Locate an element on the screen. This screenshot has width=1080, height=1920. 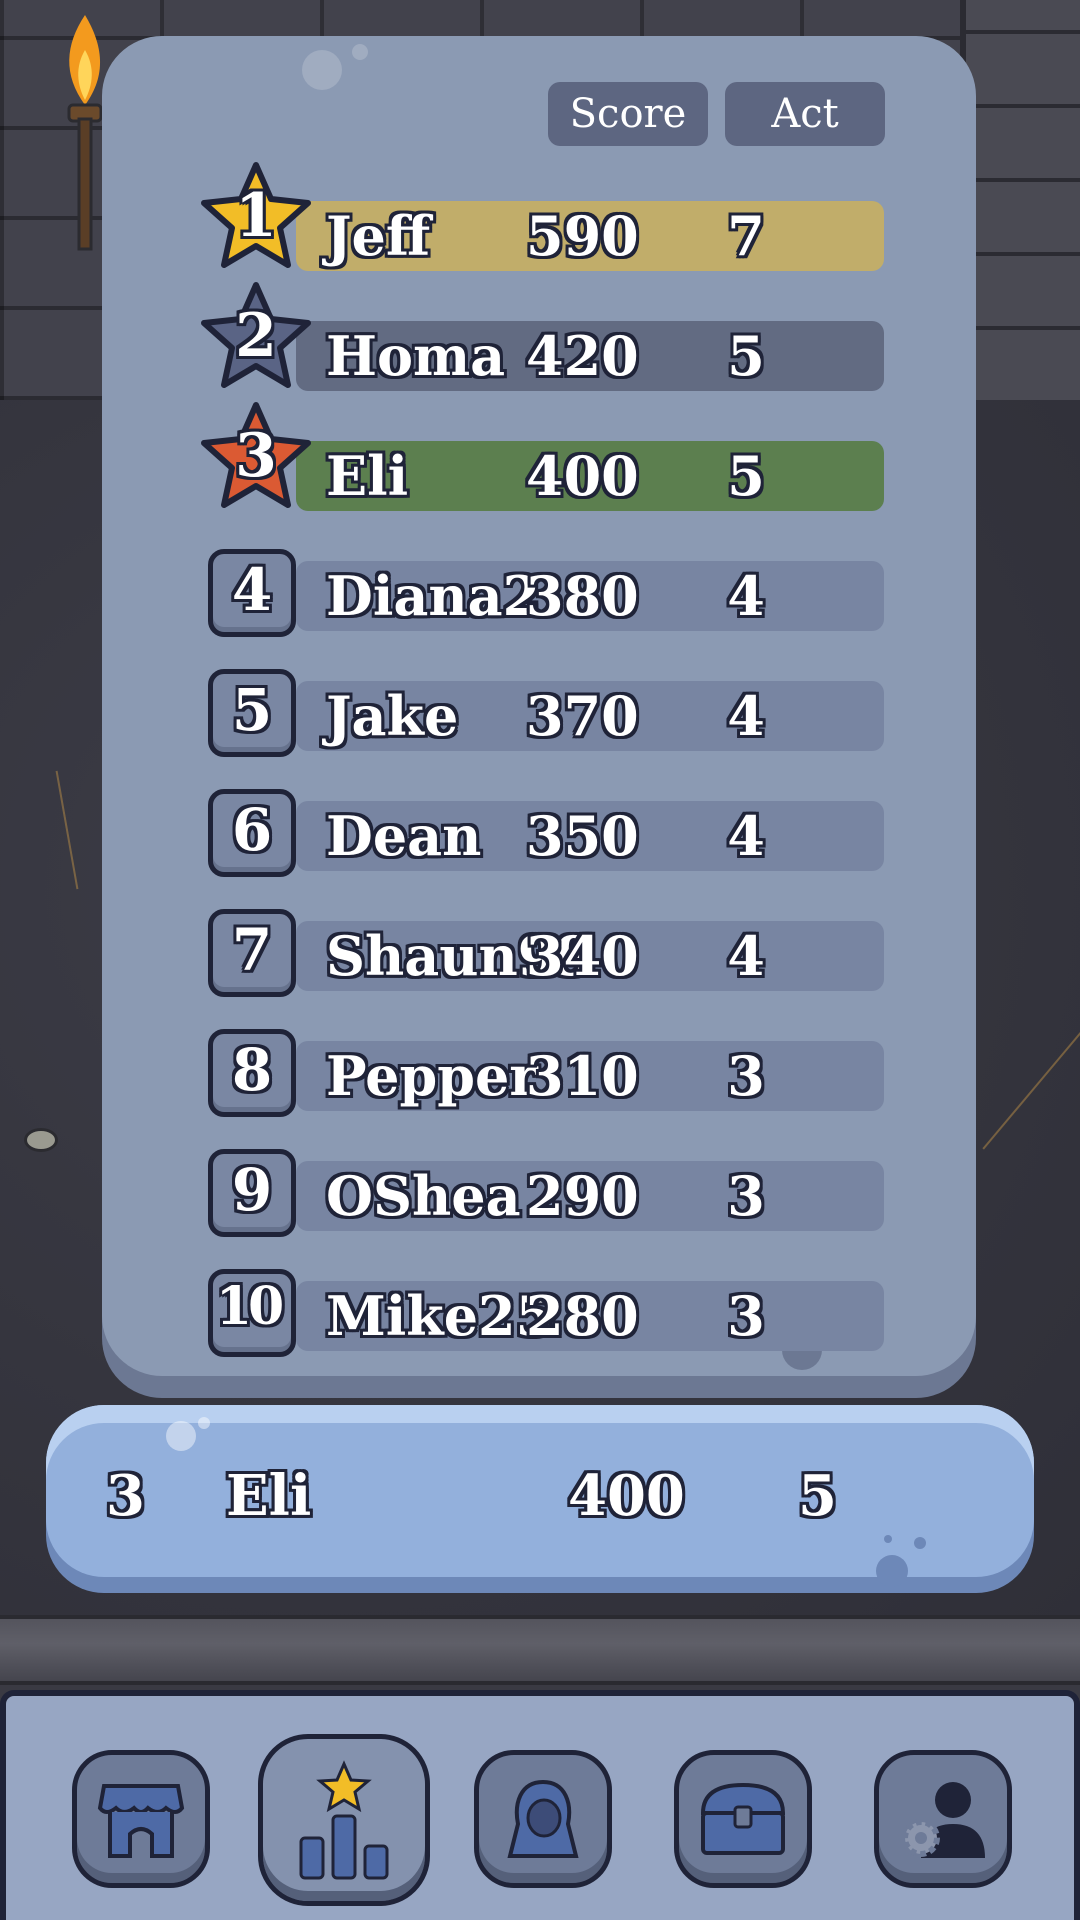
pebble is located at coordinates (41, 1140).